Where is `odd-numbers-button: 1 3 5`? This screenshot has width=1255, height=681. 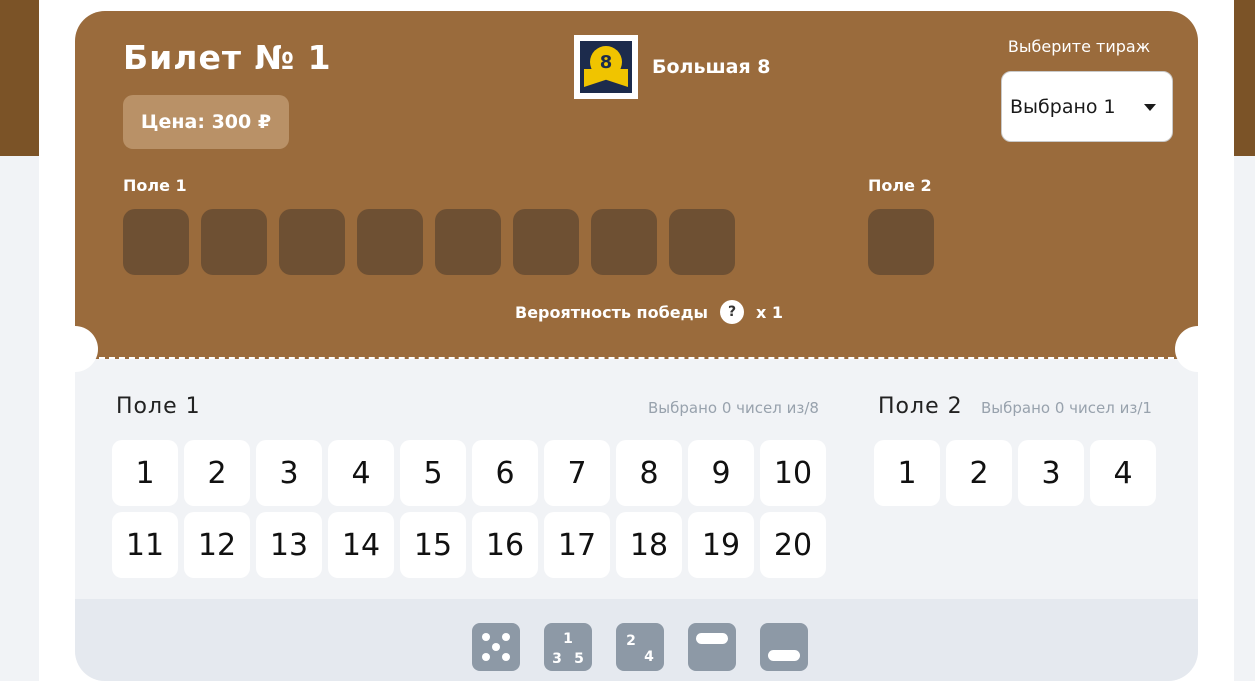
odd-numbers-button: 1 3 5 is located at coordinates (568, 647).